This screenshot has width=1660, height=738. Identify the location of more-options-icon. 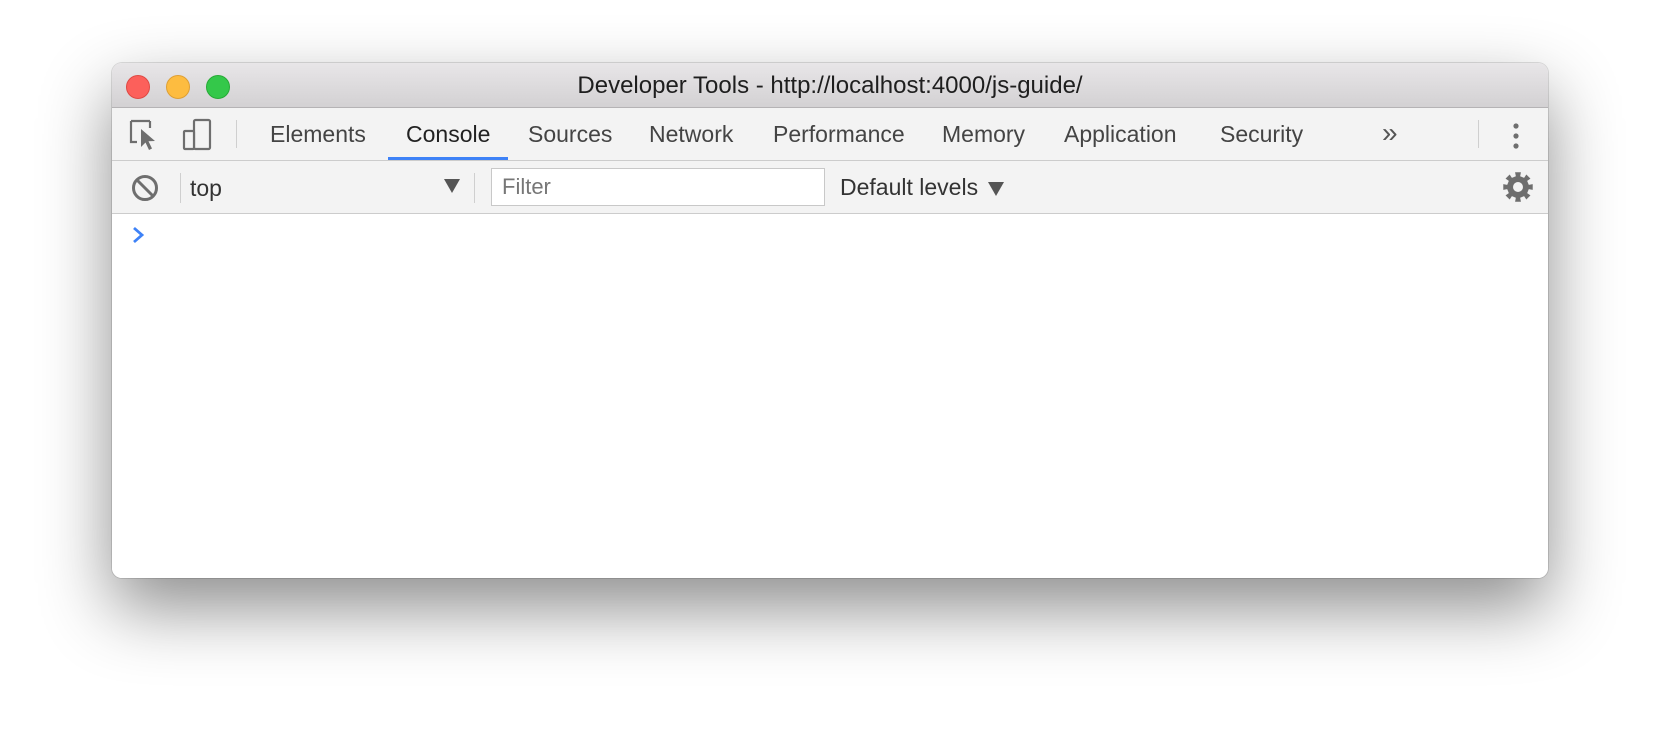
(1516, 136).